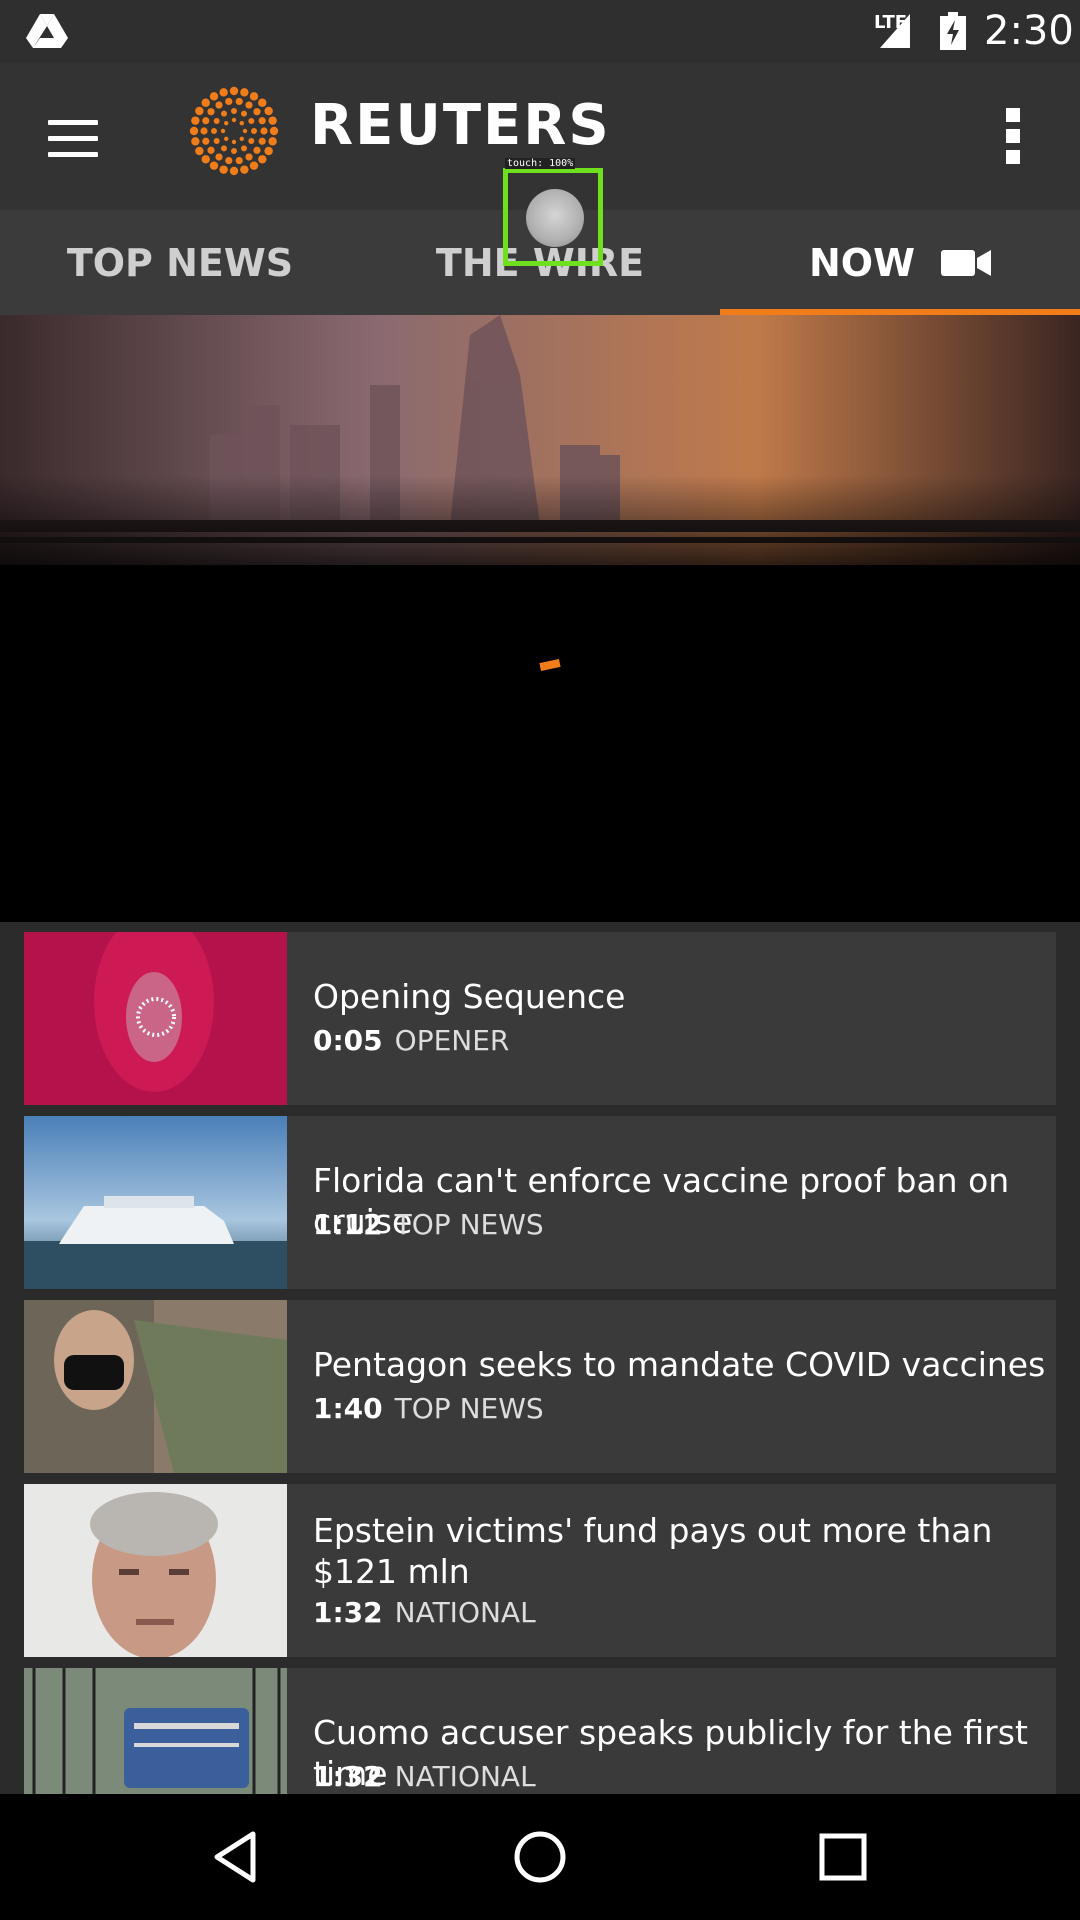 The height and width of the screenshot is (1920, 1080). Describe the element at coordinates (843, 1857) in the screenshot. I see `recents-icon` at that location.